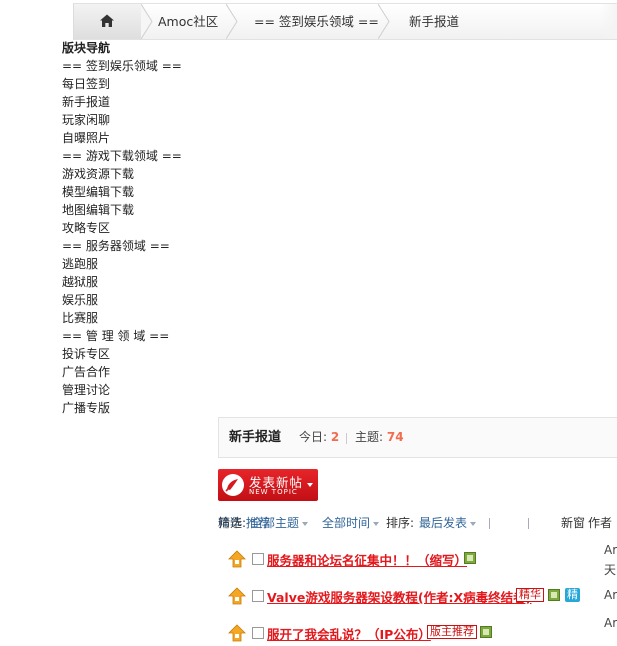 The image size is (617, 646). I want to click on filter-all-time-label: 全部时间, so click(346, 523).